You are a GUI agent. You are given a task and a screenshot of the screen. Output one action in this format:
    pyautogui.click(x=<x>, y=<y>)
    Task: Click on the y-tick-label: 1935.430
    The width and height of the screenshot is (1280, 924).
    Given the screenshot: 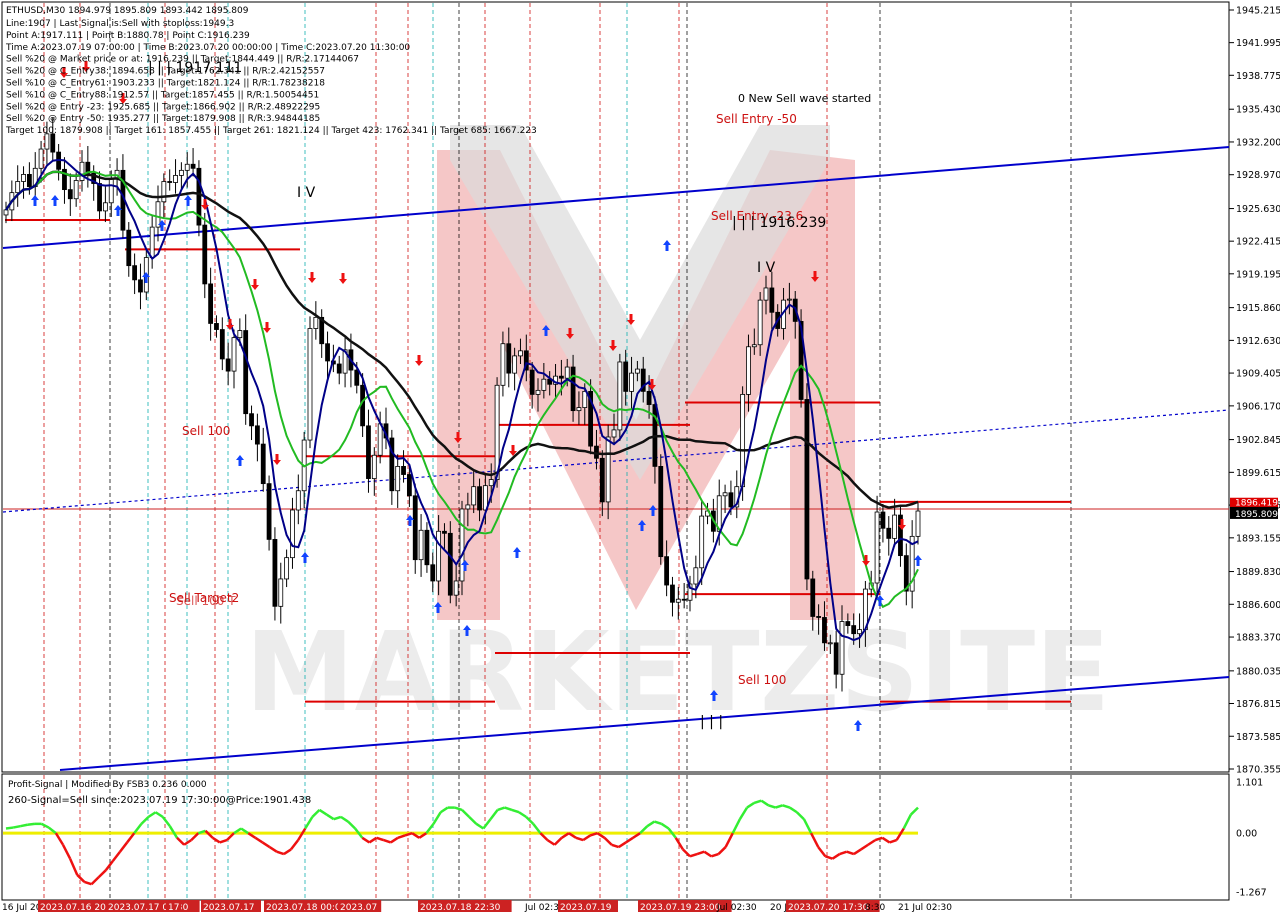 What is the action you would take?
    pyautogui.click(x=1258, y=110)
    